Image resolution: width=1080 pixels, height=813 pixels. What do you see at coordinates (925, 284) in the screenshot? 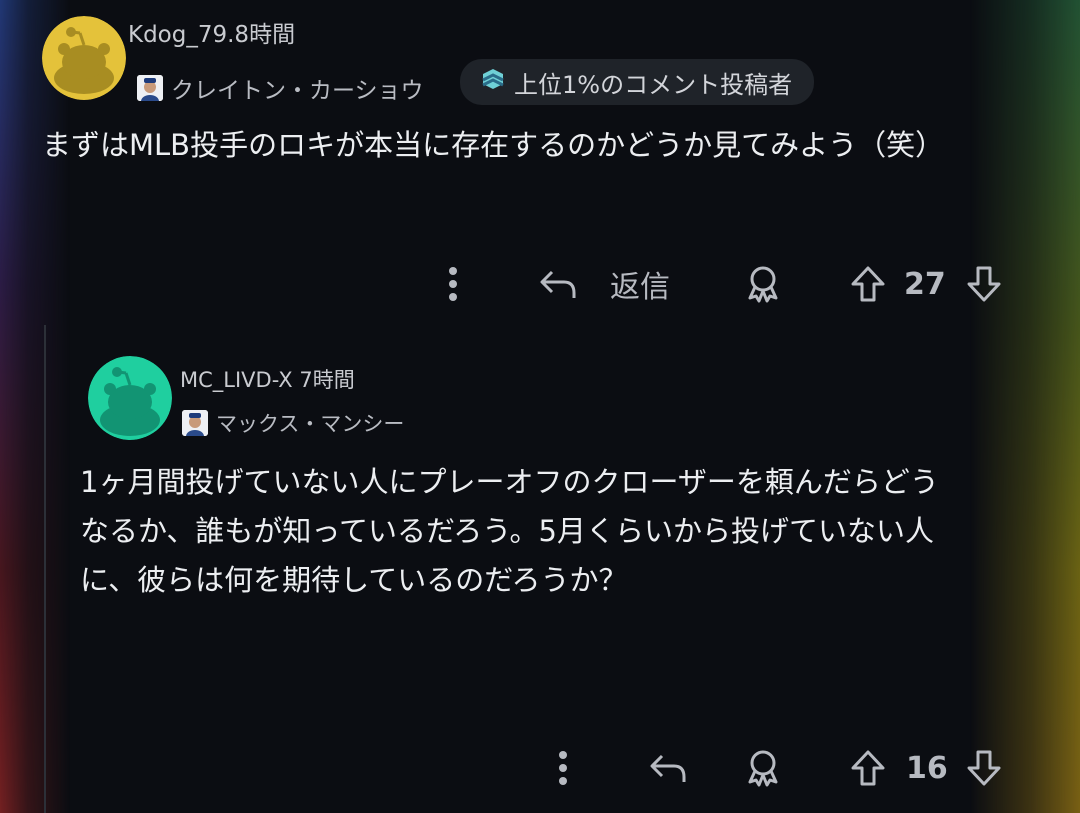
I see `vote-count: 27` at bounding box center [925, 284].